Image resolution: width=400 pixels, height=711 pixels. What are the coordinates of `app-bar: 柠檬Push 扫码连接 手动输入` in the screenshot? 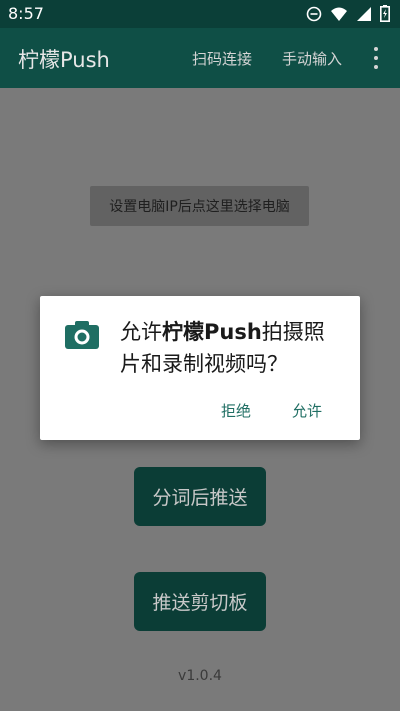 It's located at (200, 58).